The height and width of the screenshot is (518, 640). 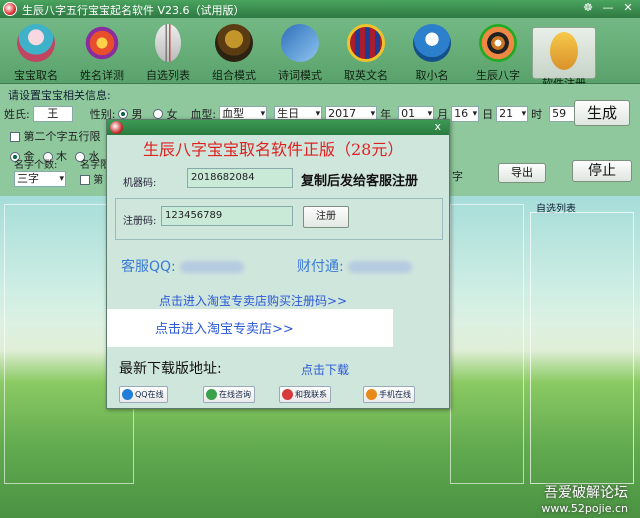 I want to click on toolbar-label: 宝宝取名, so click(x=36, y=75).